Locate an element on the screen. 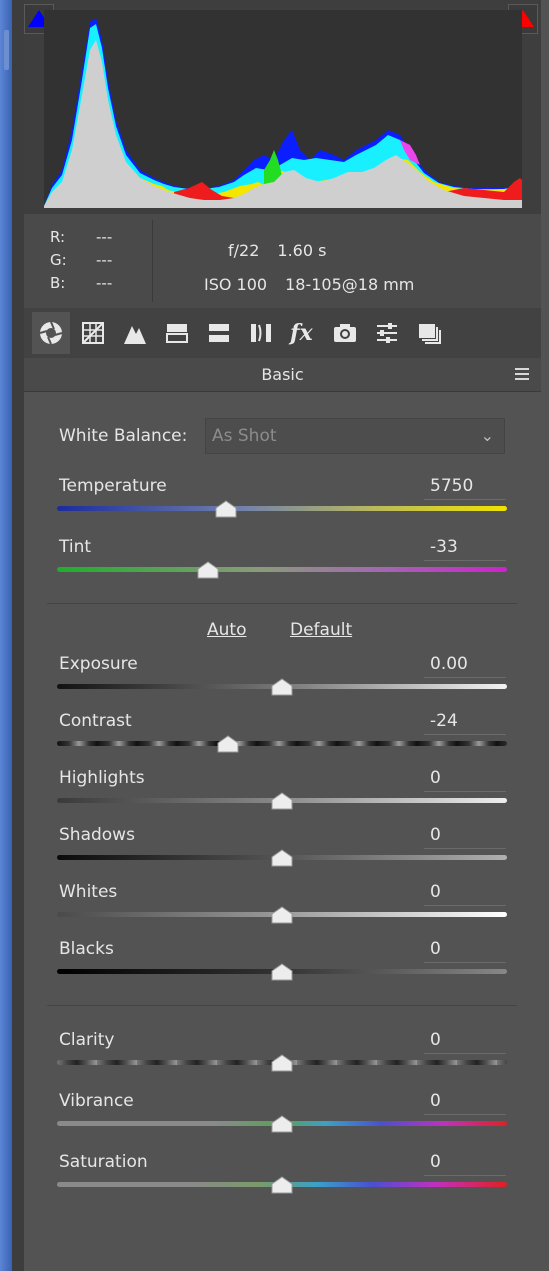 The width and height of the screenshot is (549, 1271). panel-edge is located at coordinates (18, 635).